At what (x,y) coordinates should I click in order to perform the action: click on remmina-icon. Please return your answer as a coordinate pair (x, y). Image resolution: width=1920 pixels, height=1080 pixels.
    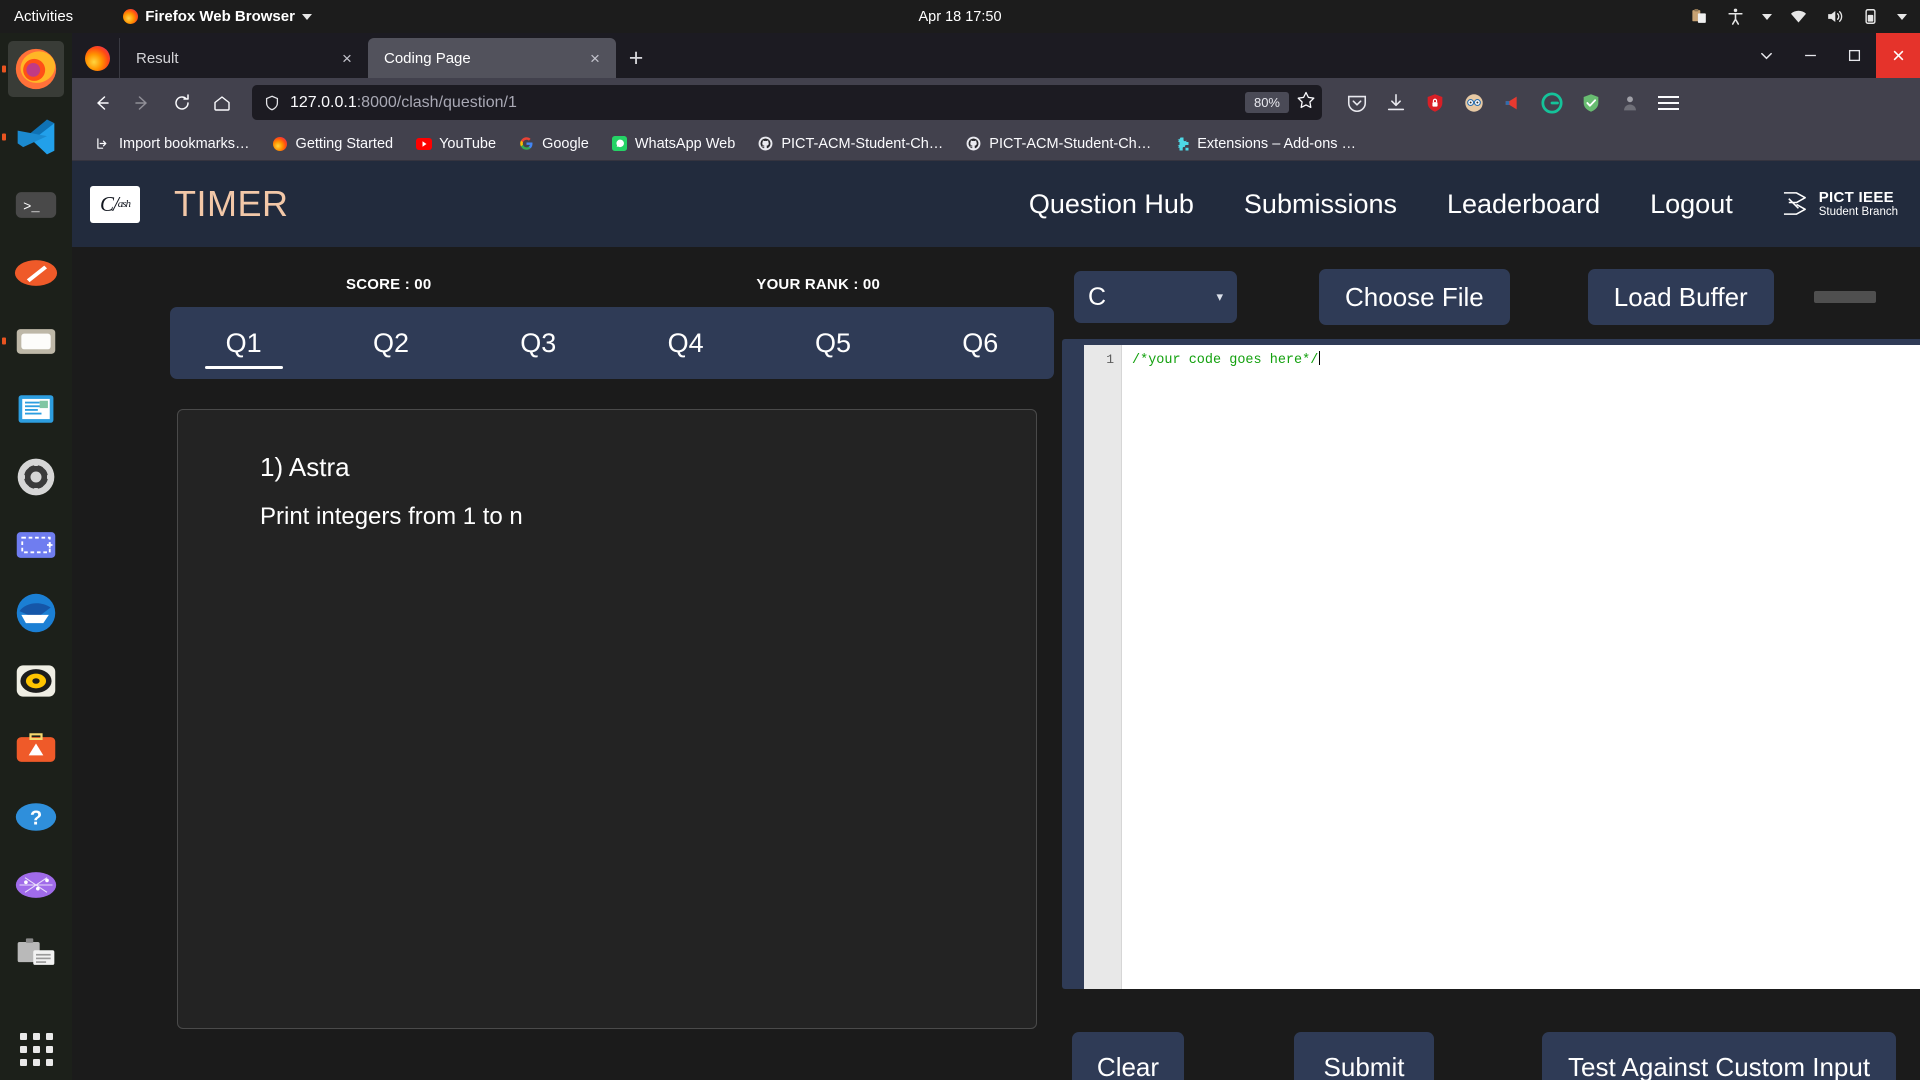
    Looking at the image, I should click on (36, 885).